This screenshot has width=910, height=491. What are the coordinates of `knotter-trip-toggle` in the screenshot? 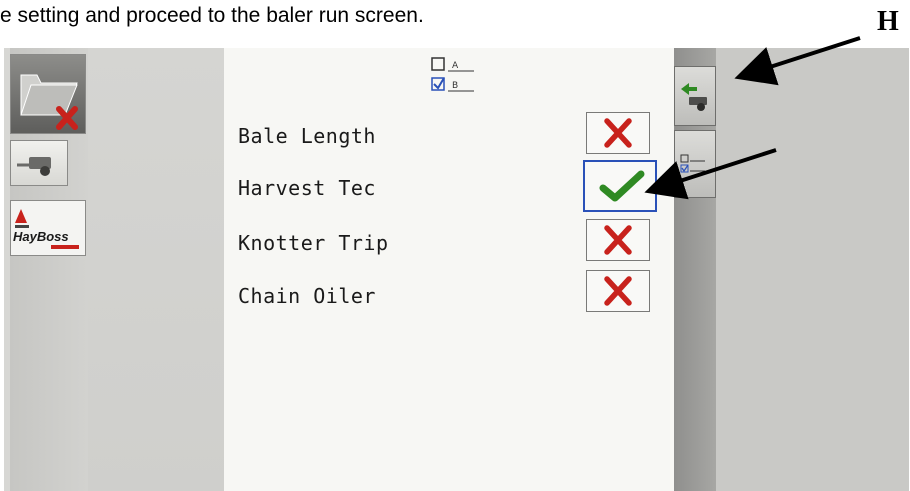 It's located at (618, 240).